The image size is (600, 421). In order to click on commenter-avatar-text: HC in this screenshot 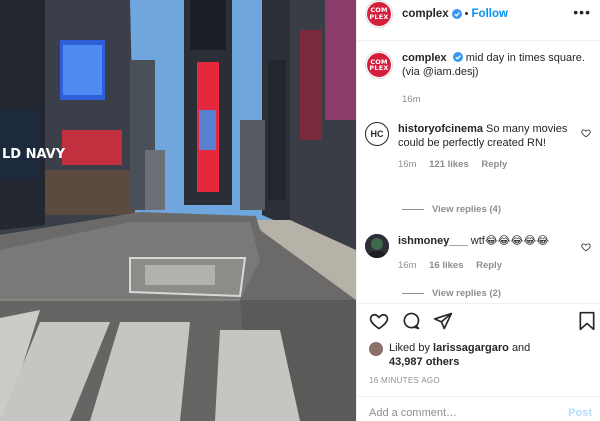, I will do `click(377, 134)`.